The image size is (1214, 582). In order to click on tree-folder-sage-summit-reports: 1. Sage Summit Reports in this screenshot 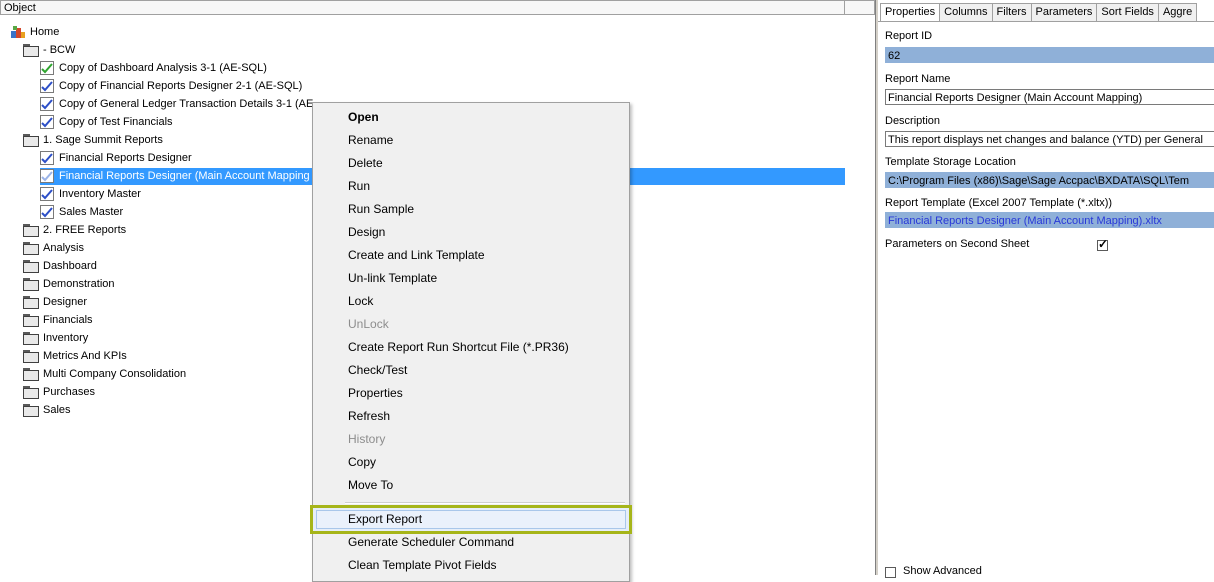, I will do `click(94, 140)`.